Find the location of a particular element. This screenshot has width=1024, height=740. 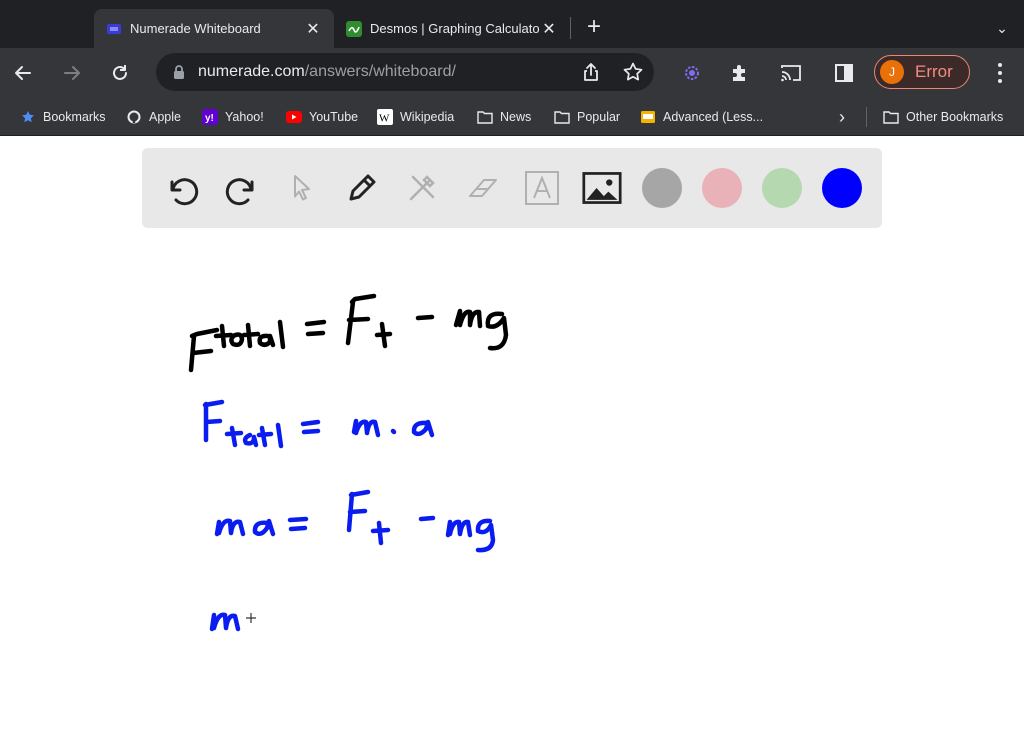

avatar: J is located at coordinates (892, 72).